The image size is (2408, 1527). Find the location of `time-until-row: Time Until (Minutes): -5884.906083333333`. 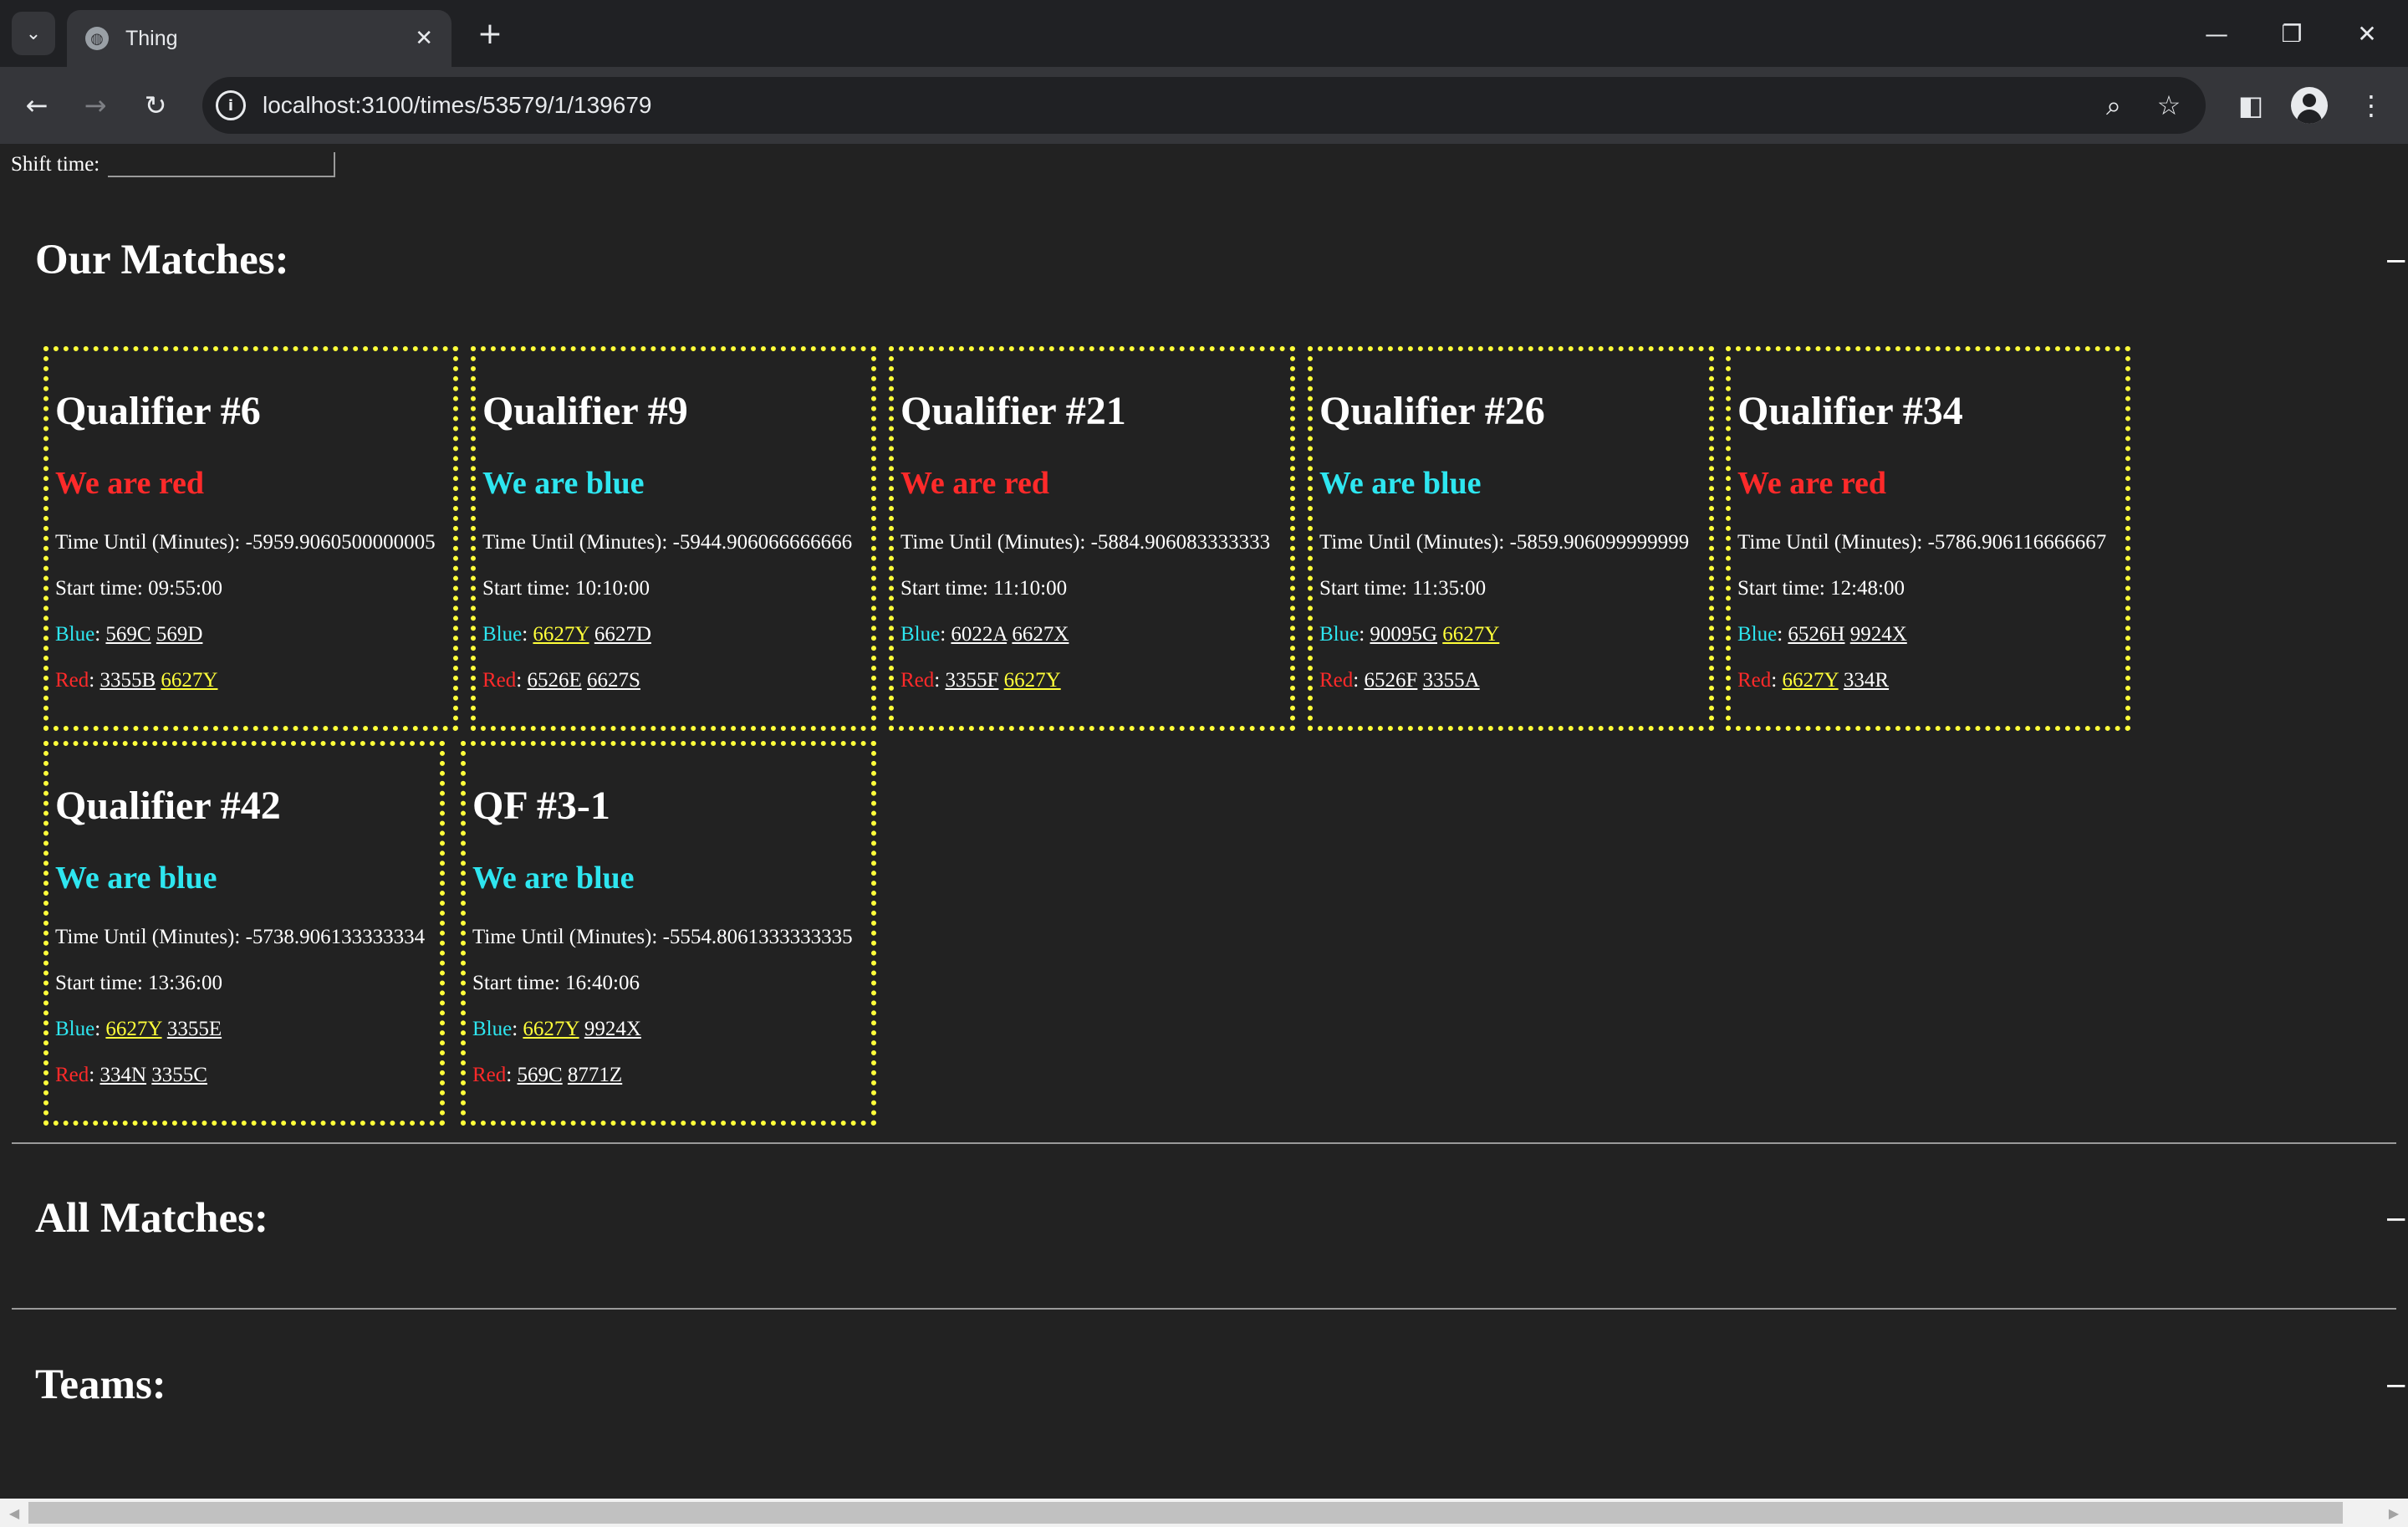

time-until-row: Time Until (Minutes): -5884.906083333333 is located at coordinates (1085, 543).